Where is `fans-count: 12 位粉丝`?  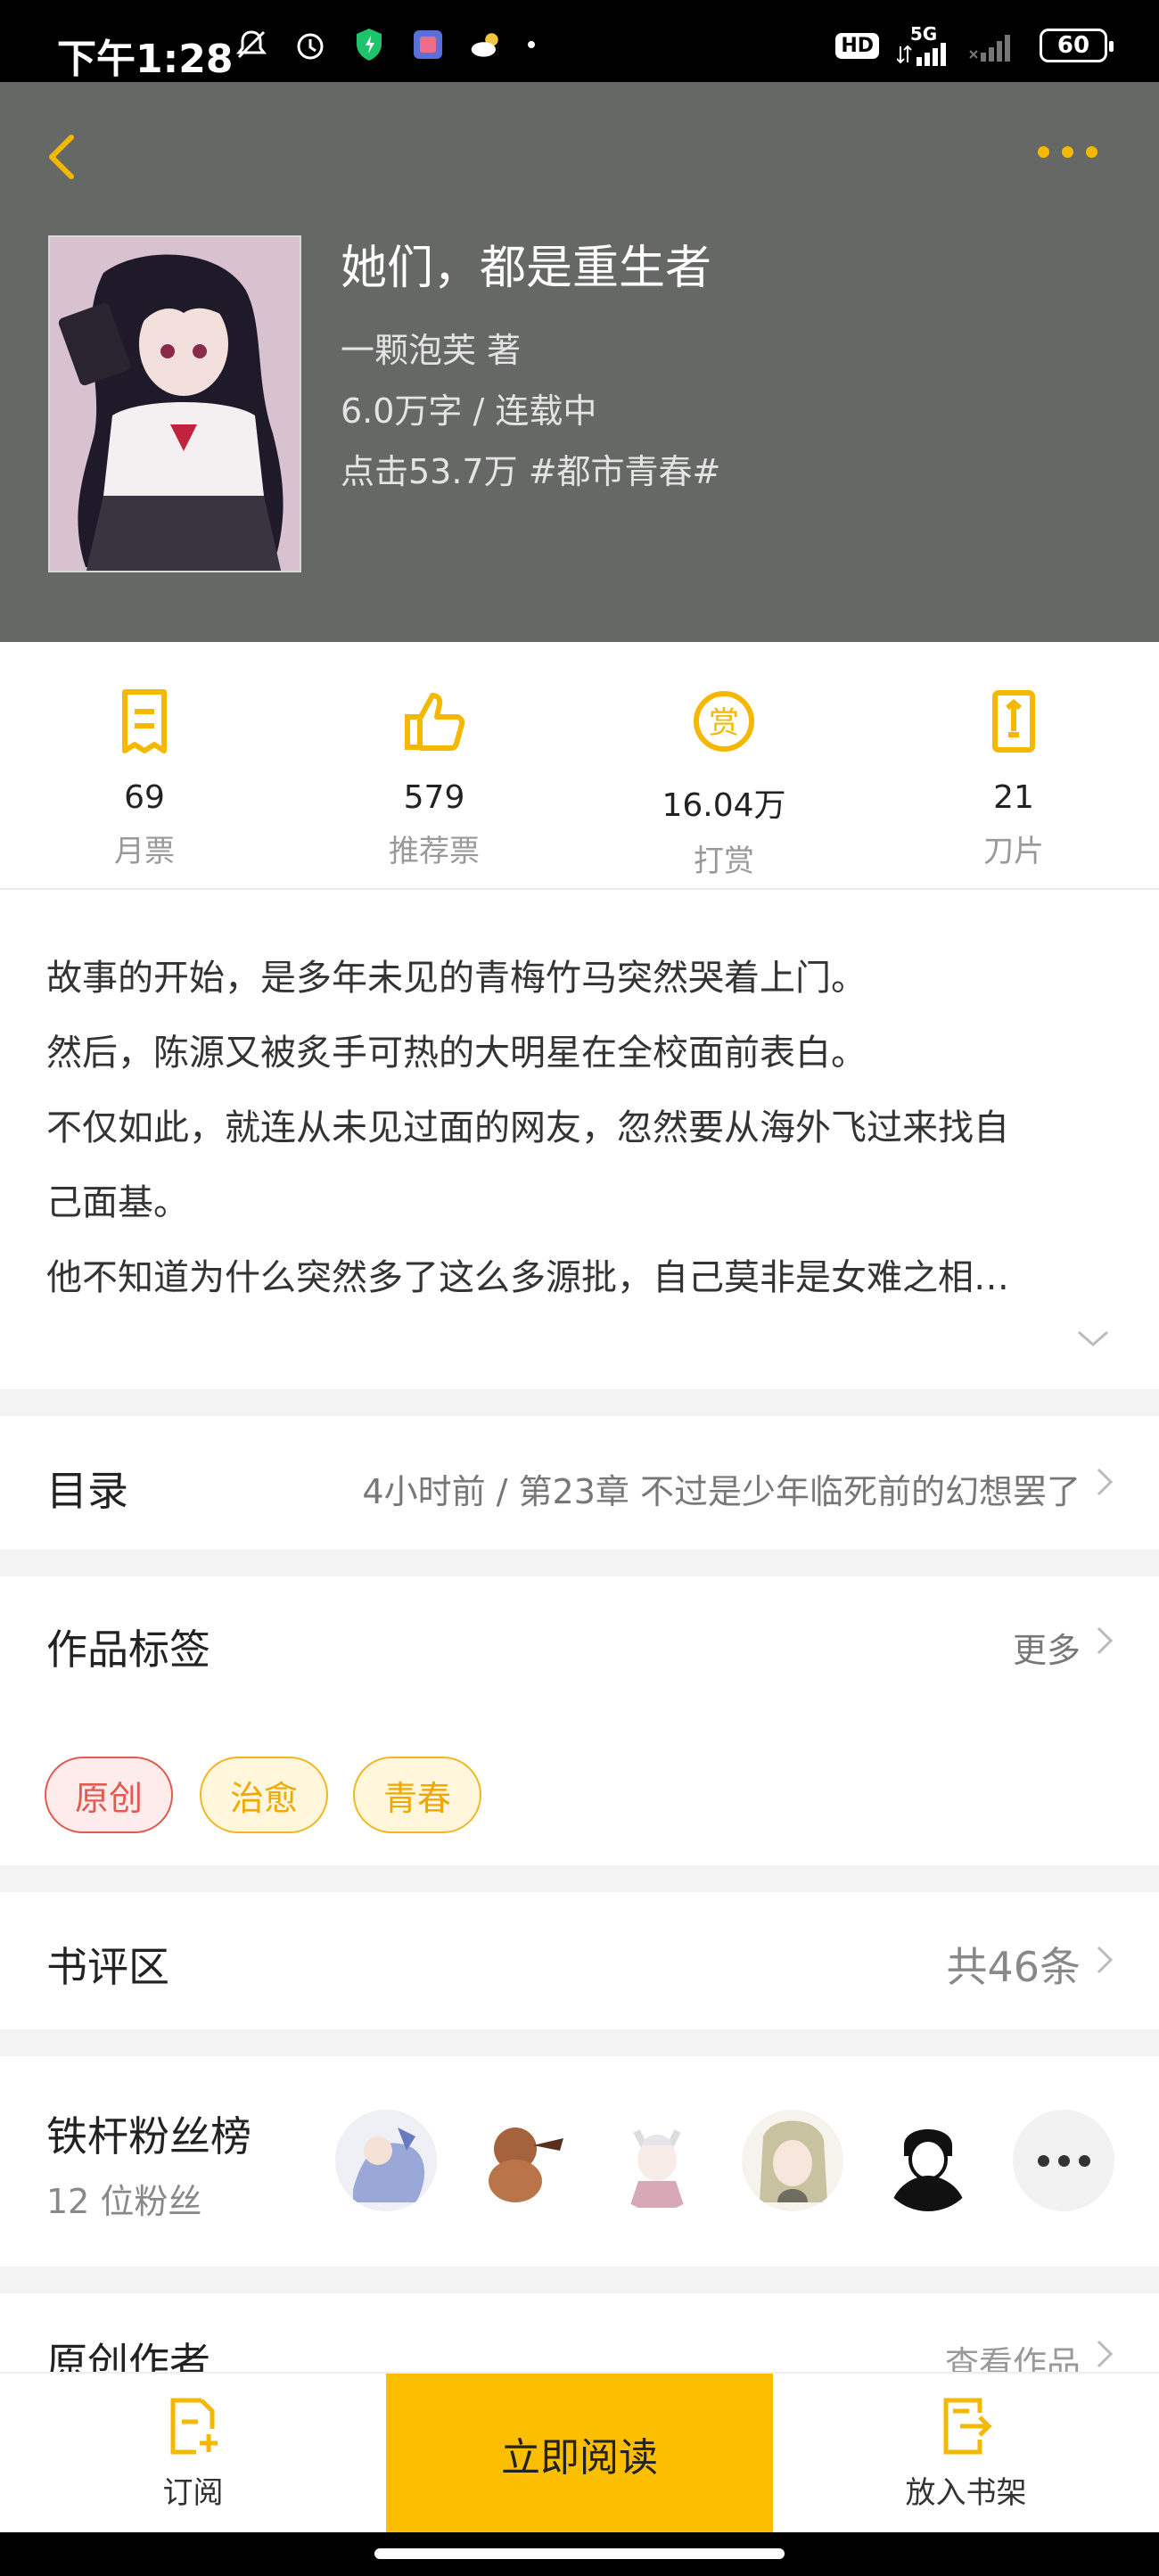
fans-count: 12 位粉丝 is located at coordinates (124, 2201).